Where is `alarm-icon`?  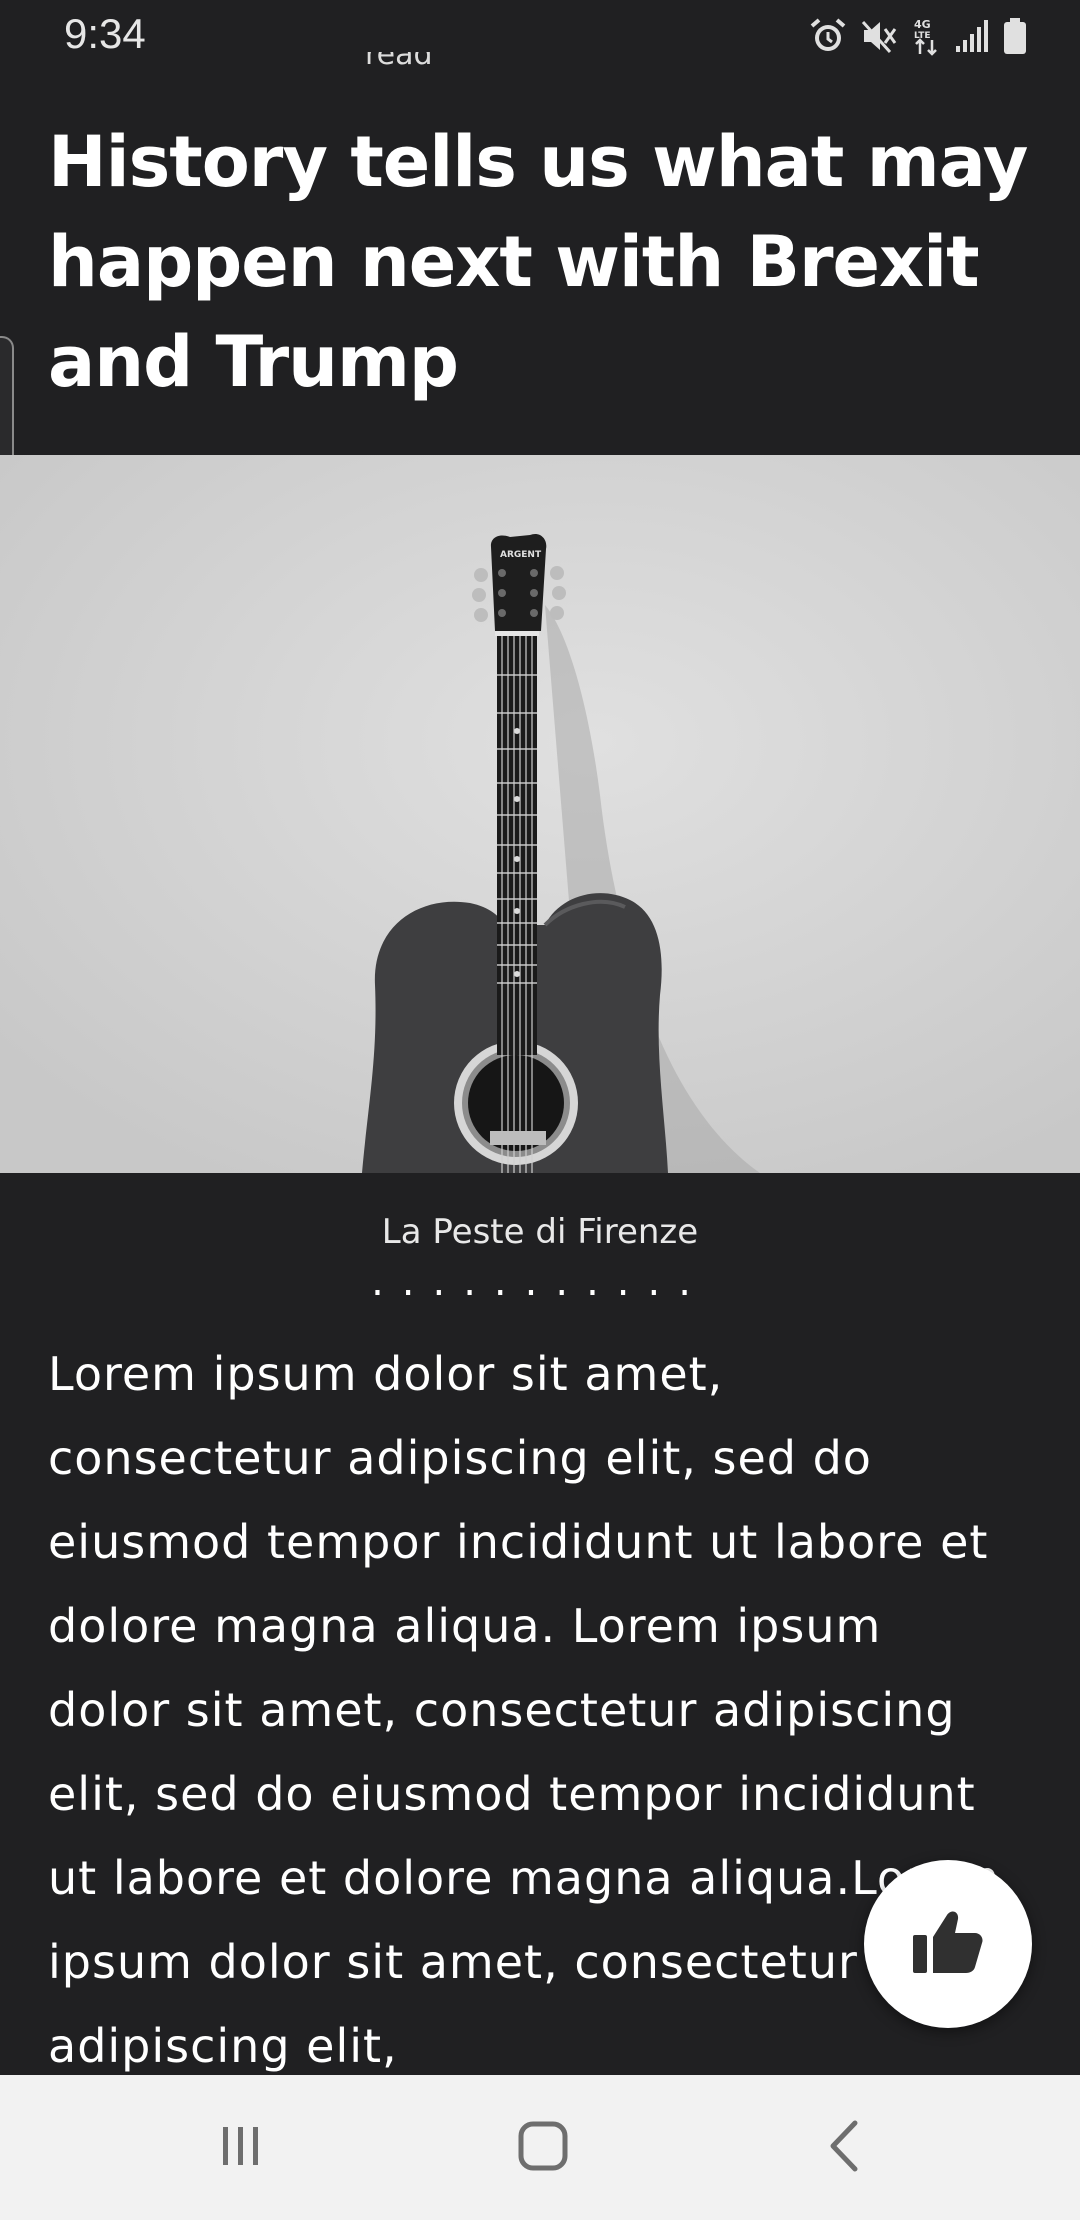 alarm-icon is located at coordinates (828, 36).